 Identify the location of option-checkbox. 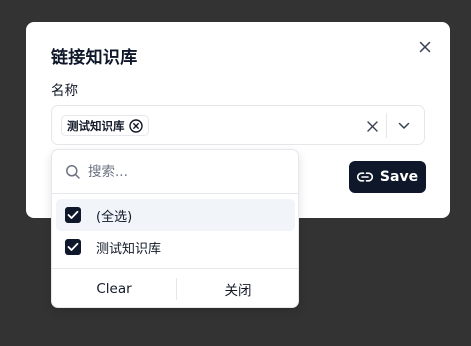
(73, 247).